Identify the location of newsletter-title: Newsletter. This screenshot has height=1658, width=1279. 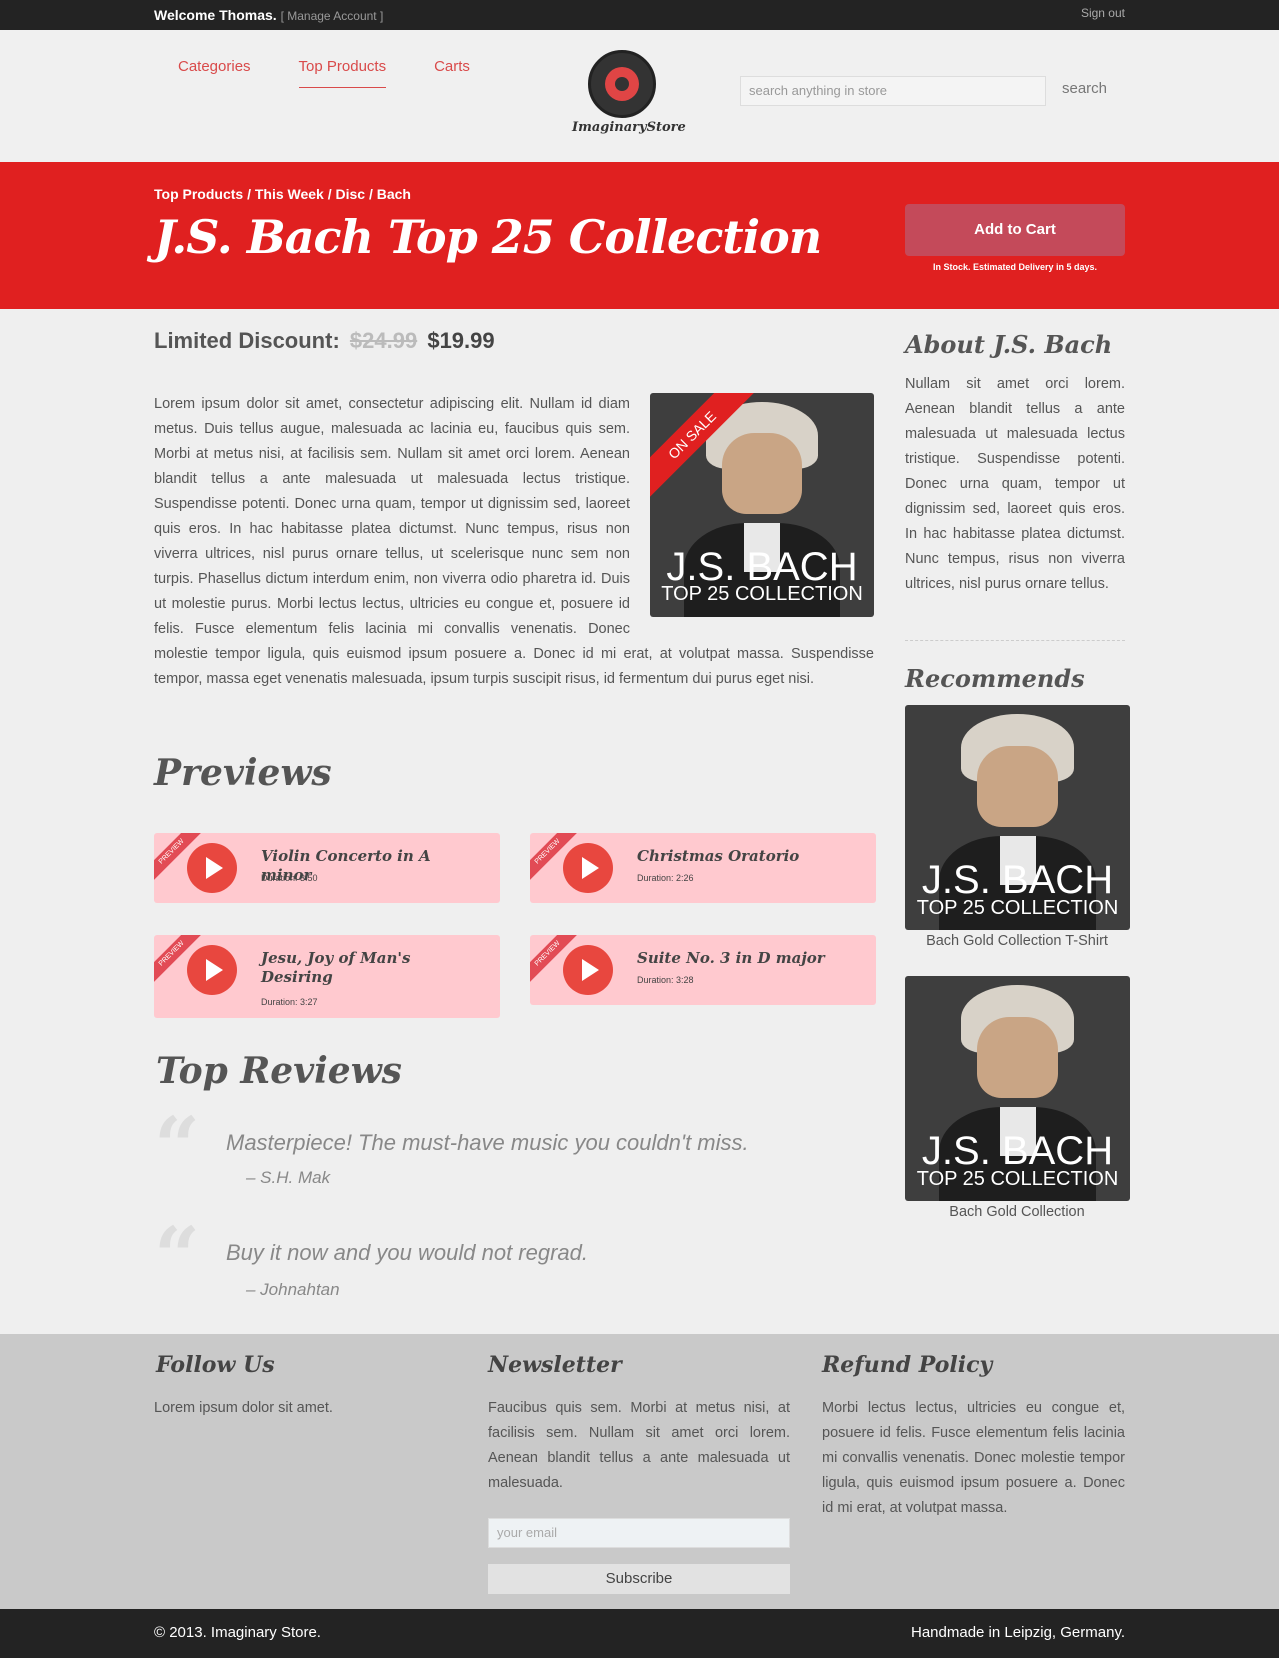
(555, 1365).